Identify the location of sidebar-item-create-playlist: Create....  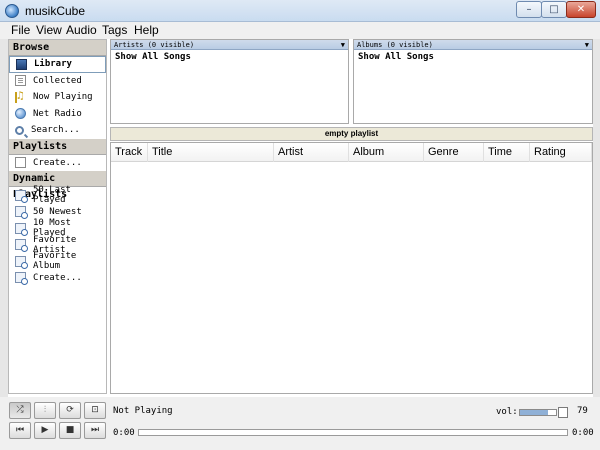
(57, 163).